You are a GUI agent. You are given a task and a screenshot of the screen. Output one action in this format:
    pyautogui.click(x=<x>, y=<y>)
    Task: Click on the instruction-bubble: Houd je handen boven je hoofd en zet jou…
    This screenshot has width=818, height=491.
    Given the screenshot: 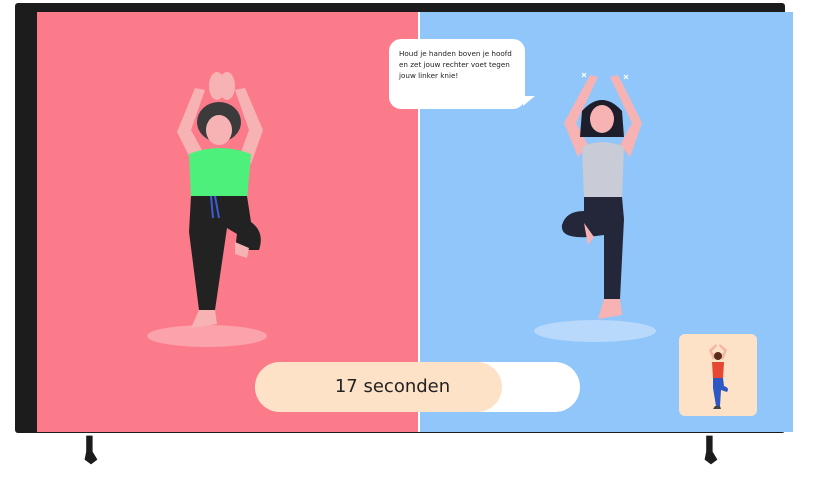 What is the action you would take?
    pyautogui.click(x=457, y=74)
    